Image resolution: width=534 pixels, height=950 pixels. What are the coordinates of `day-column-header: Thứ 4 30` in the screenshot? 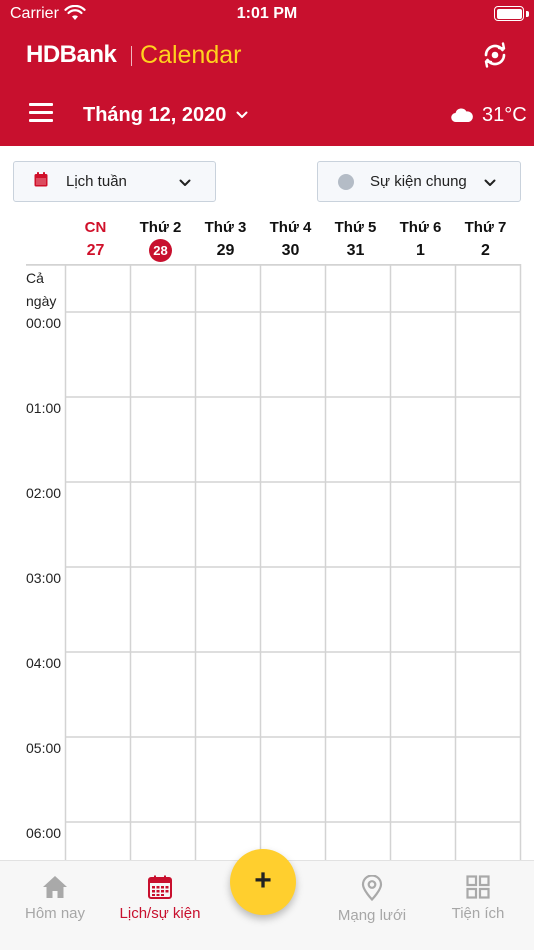 It's located at (290, 240).